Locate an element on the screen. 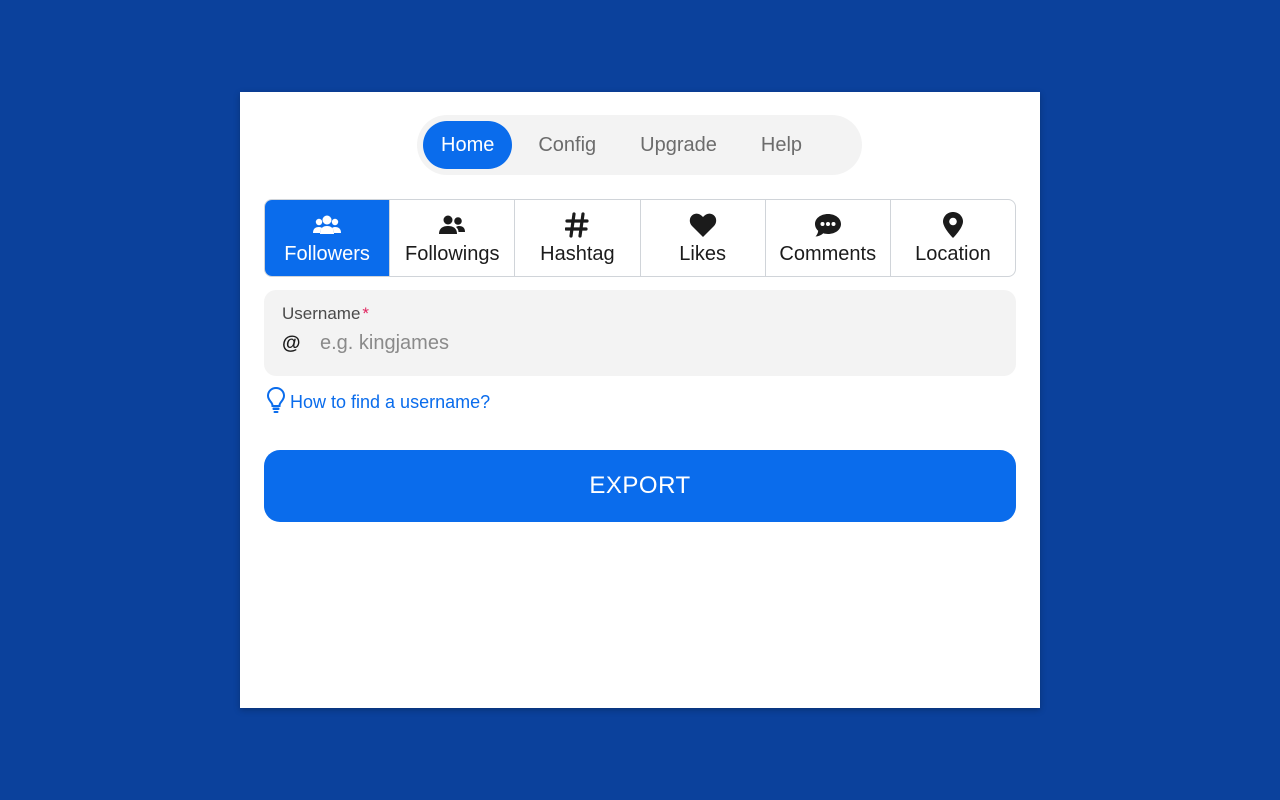  username-field: Username * @ is located at coordinates (640, 333).